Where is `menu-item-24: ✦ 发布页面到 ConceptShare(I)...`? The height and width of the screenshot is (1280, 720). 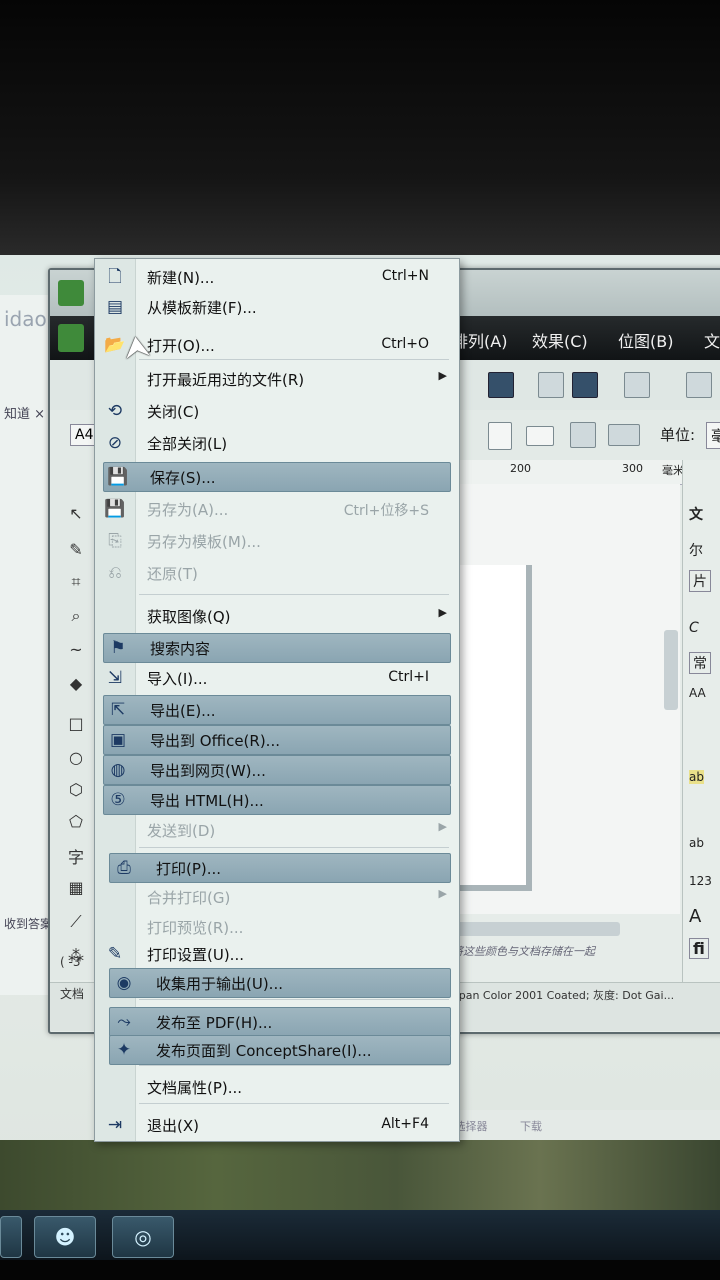 menu-item-24: ✦ 发布页面到 ConceptShare(I)... is located at coordinates (280, 1050).